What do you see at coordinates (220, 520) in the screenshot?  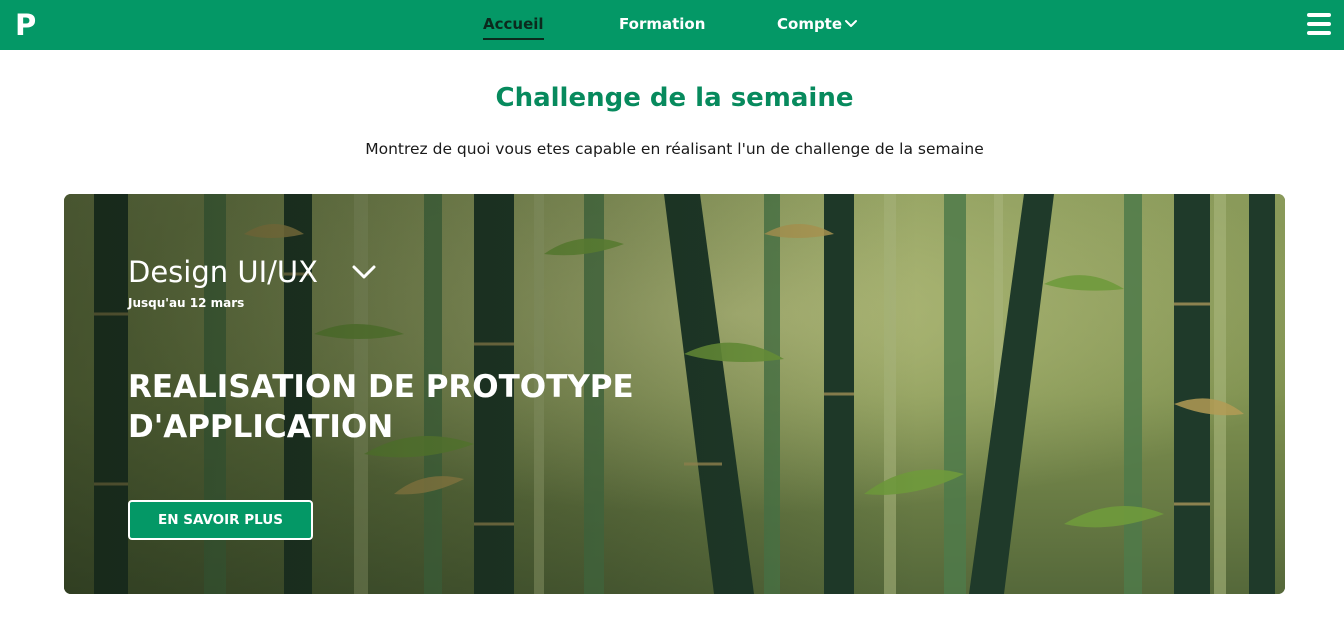 I see `learn-more-button: EN SAVOIR PLUS` at bounding box center [220, 520].